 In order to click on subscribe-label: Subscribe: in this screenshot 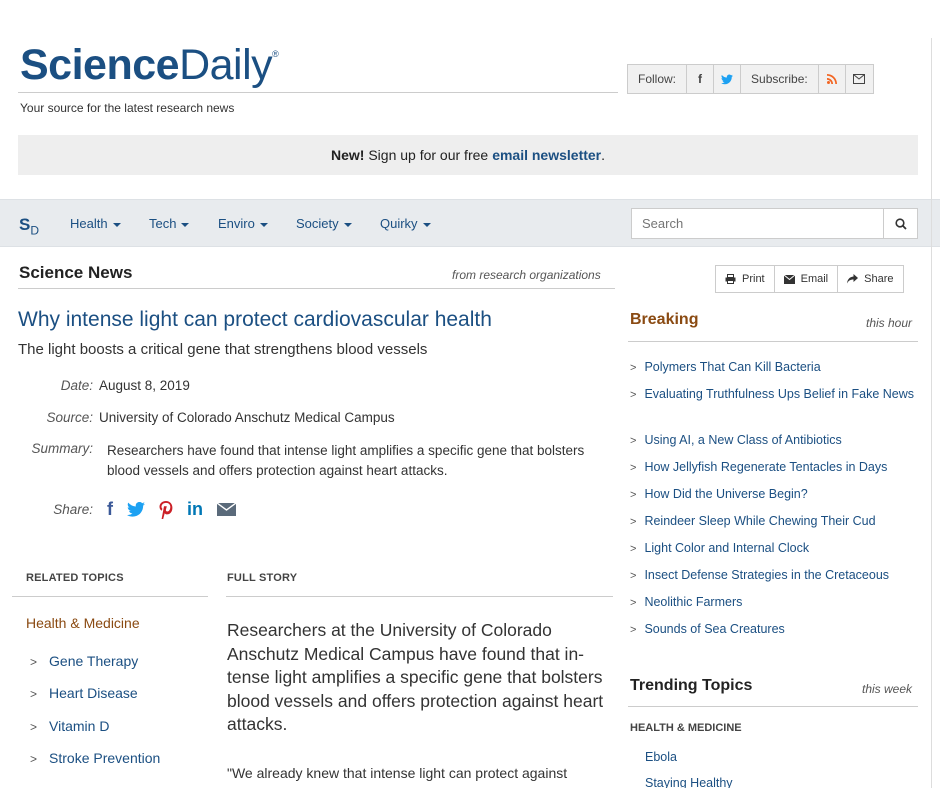, I will do `click(780, 79)`.